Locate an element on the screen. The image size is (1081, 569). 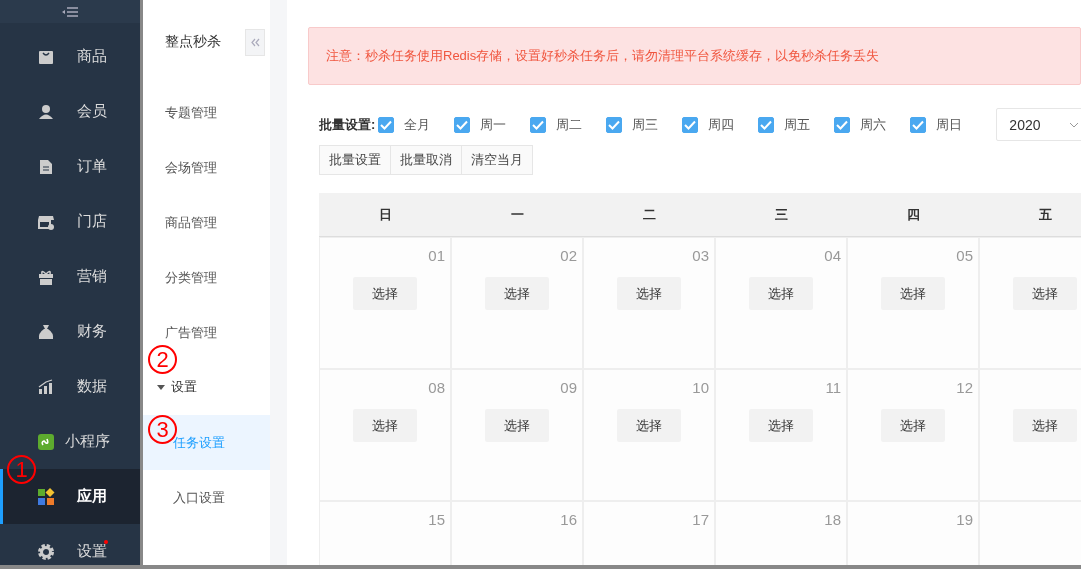
day-number: 19 is located at coordinates (964, 520).